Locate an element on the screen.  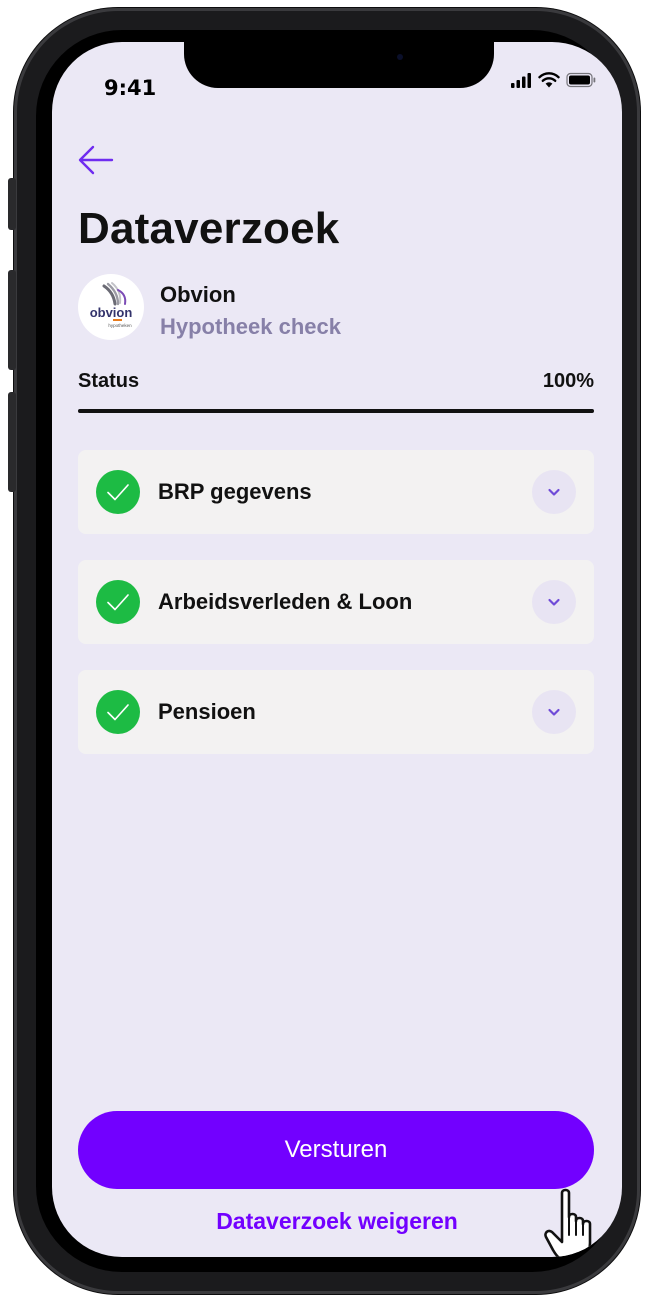
arrow-left-icon is located at coordinates (96, 160).